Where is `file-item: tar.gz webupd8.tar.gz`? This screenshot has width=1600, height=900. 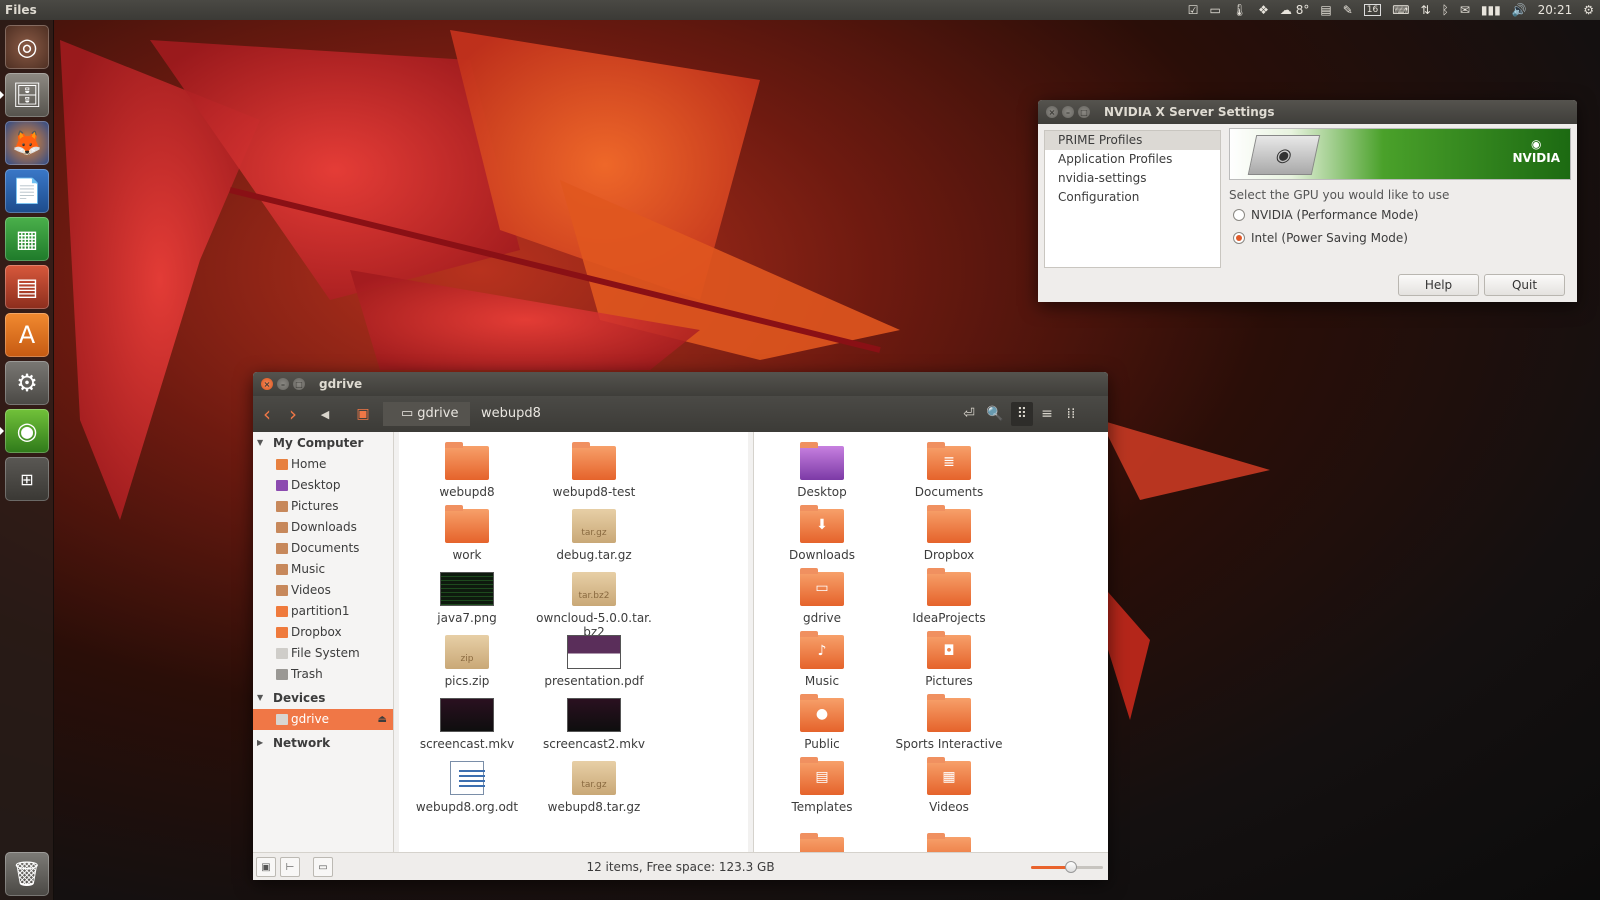
file-item: tar.gz webupd8.tar.gz is located at coordinates (594, 787).